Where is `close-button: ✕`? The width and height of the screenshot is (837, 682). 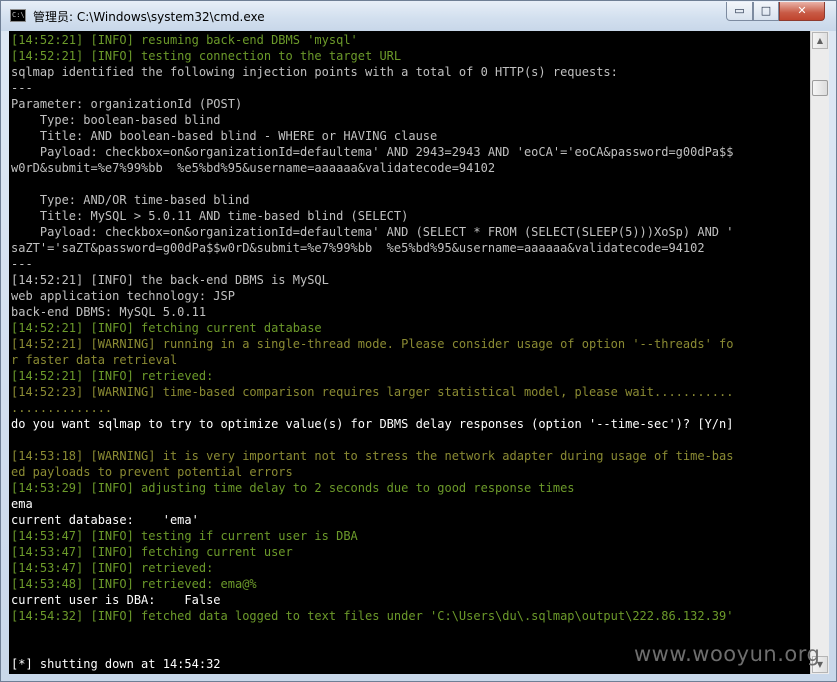 close-button: ✕ is located at coordinates (802, 11).